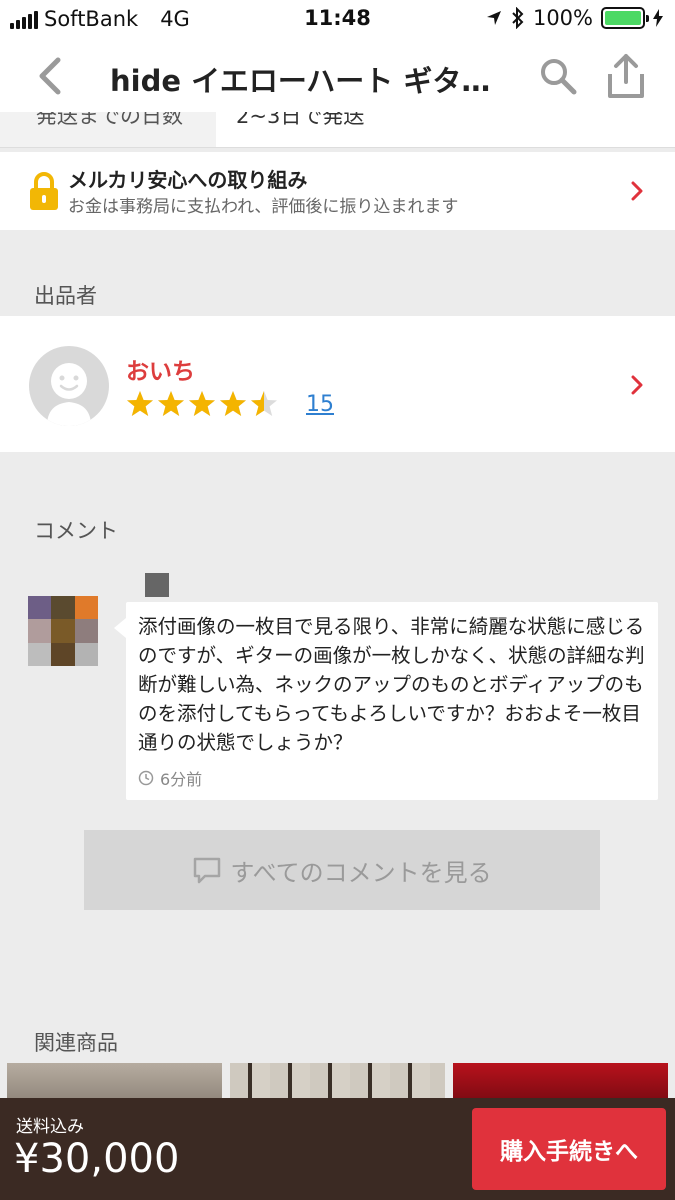  I want to click on seller-rating-stars, so click(202, 404).